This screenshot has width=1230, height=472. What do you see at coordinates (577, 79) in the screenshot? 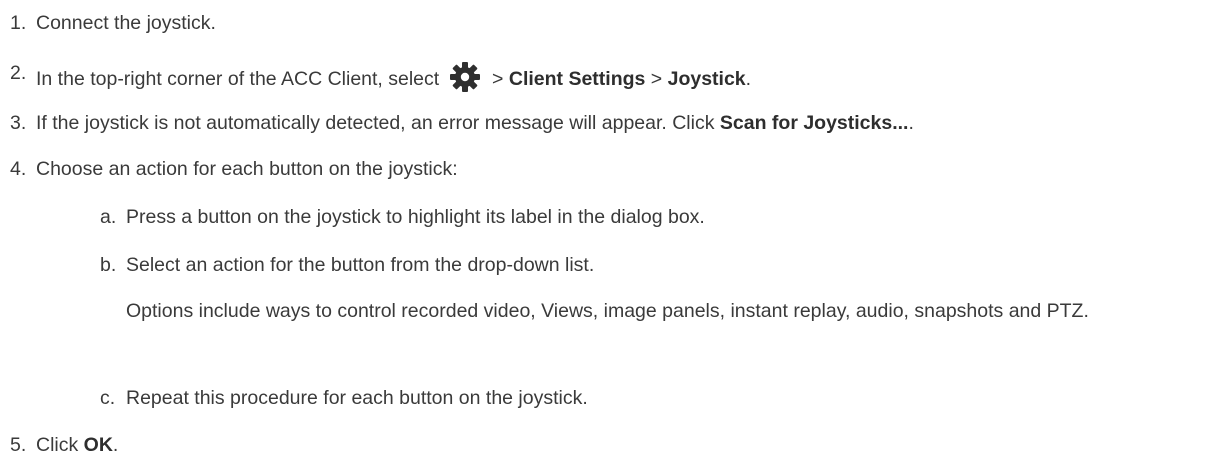
I see `step-2-bold-client-settings: Client Settings` at bounding box center [577, 79].